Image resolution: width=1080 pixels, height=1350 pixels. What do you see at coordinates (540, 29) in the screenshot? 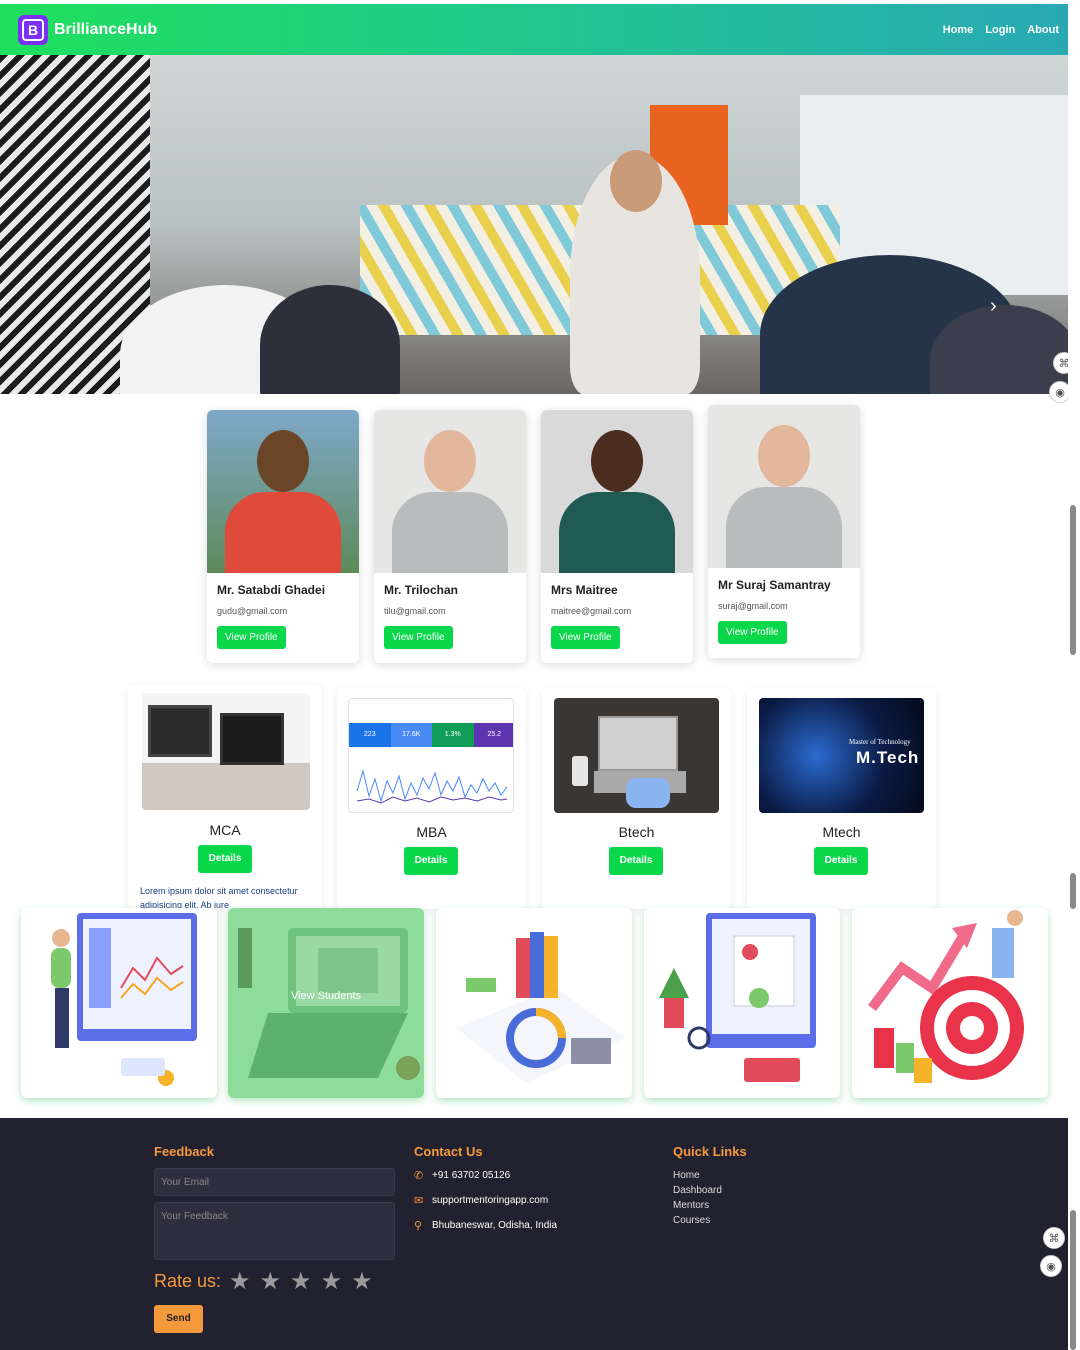
I see `navbar: B BrillianceHub Home Login About` at bounding box center [540, 29].